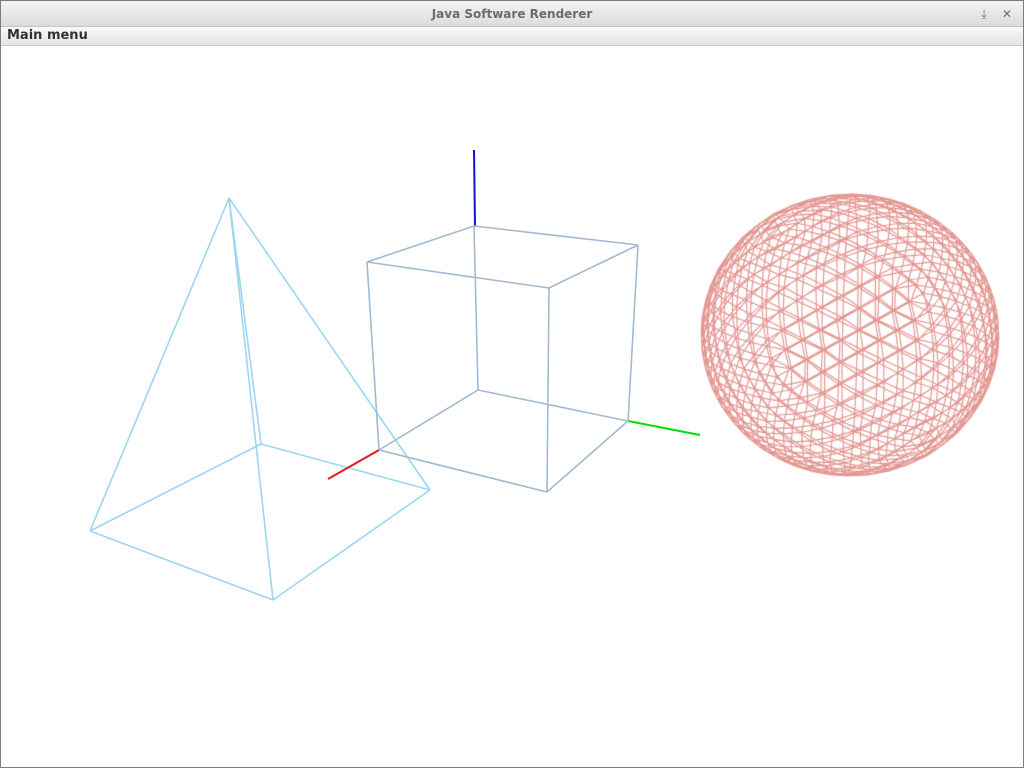 Image resolution: width=1024 pixels, height=768 pixels. Describe the element at coordinates (1007, 14) in the screenshot. I see `close-button: ✕` at that location.